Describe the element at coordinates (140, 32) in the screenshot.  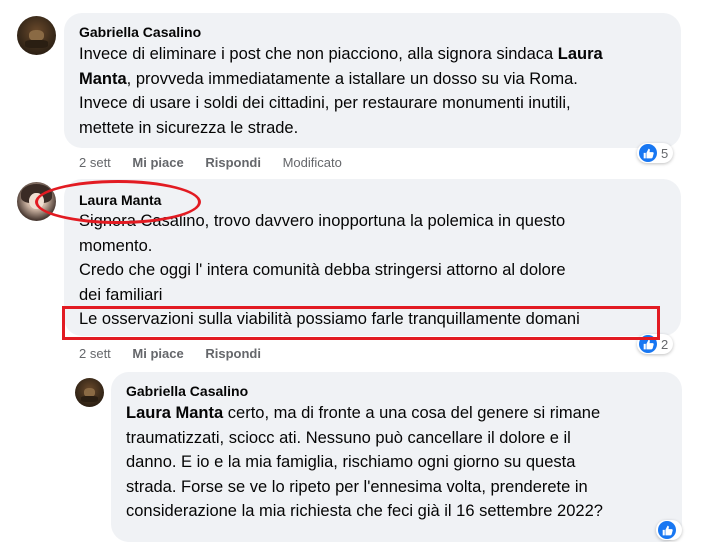
I see `comment-author-1: Gabriella Casalino` at that location.